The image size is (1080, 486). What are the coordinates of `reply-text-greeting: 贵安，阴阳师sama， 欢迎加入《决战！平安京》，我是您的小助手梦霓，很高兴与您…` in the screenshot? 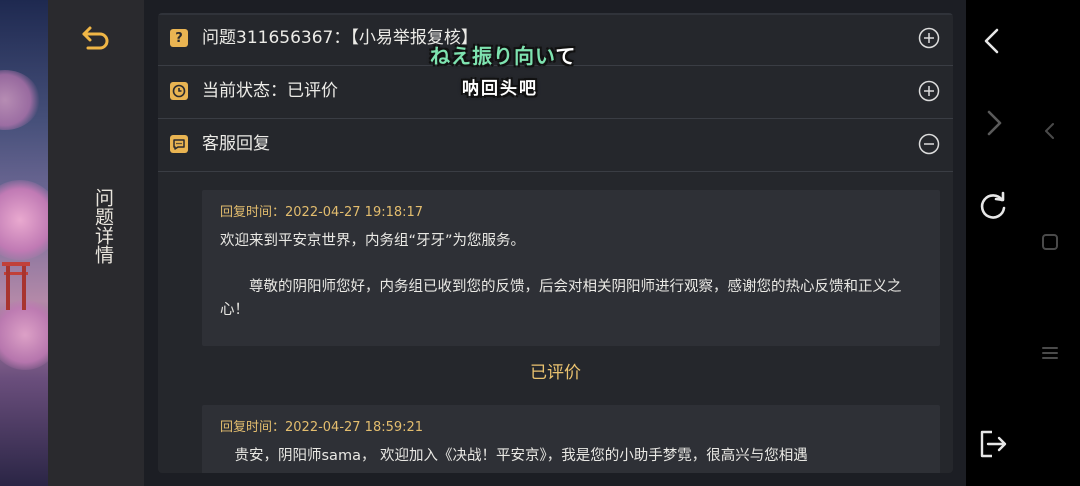 It's located at (514, 456).